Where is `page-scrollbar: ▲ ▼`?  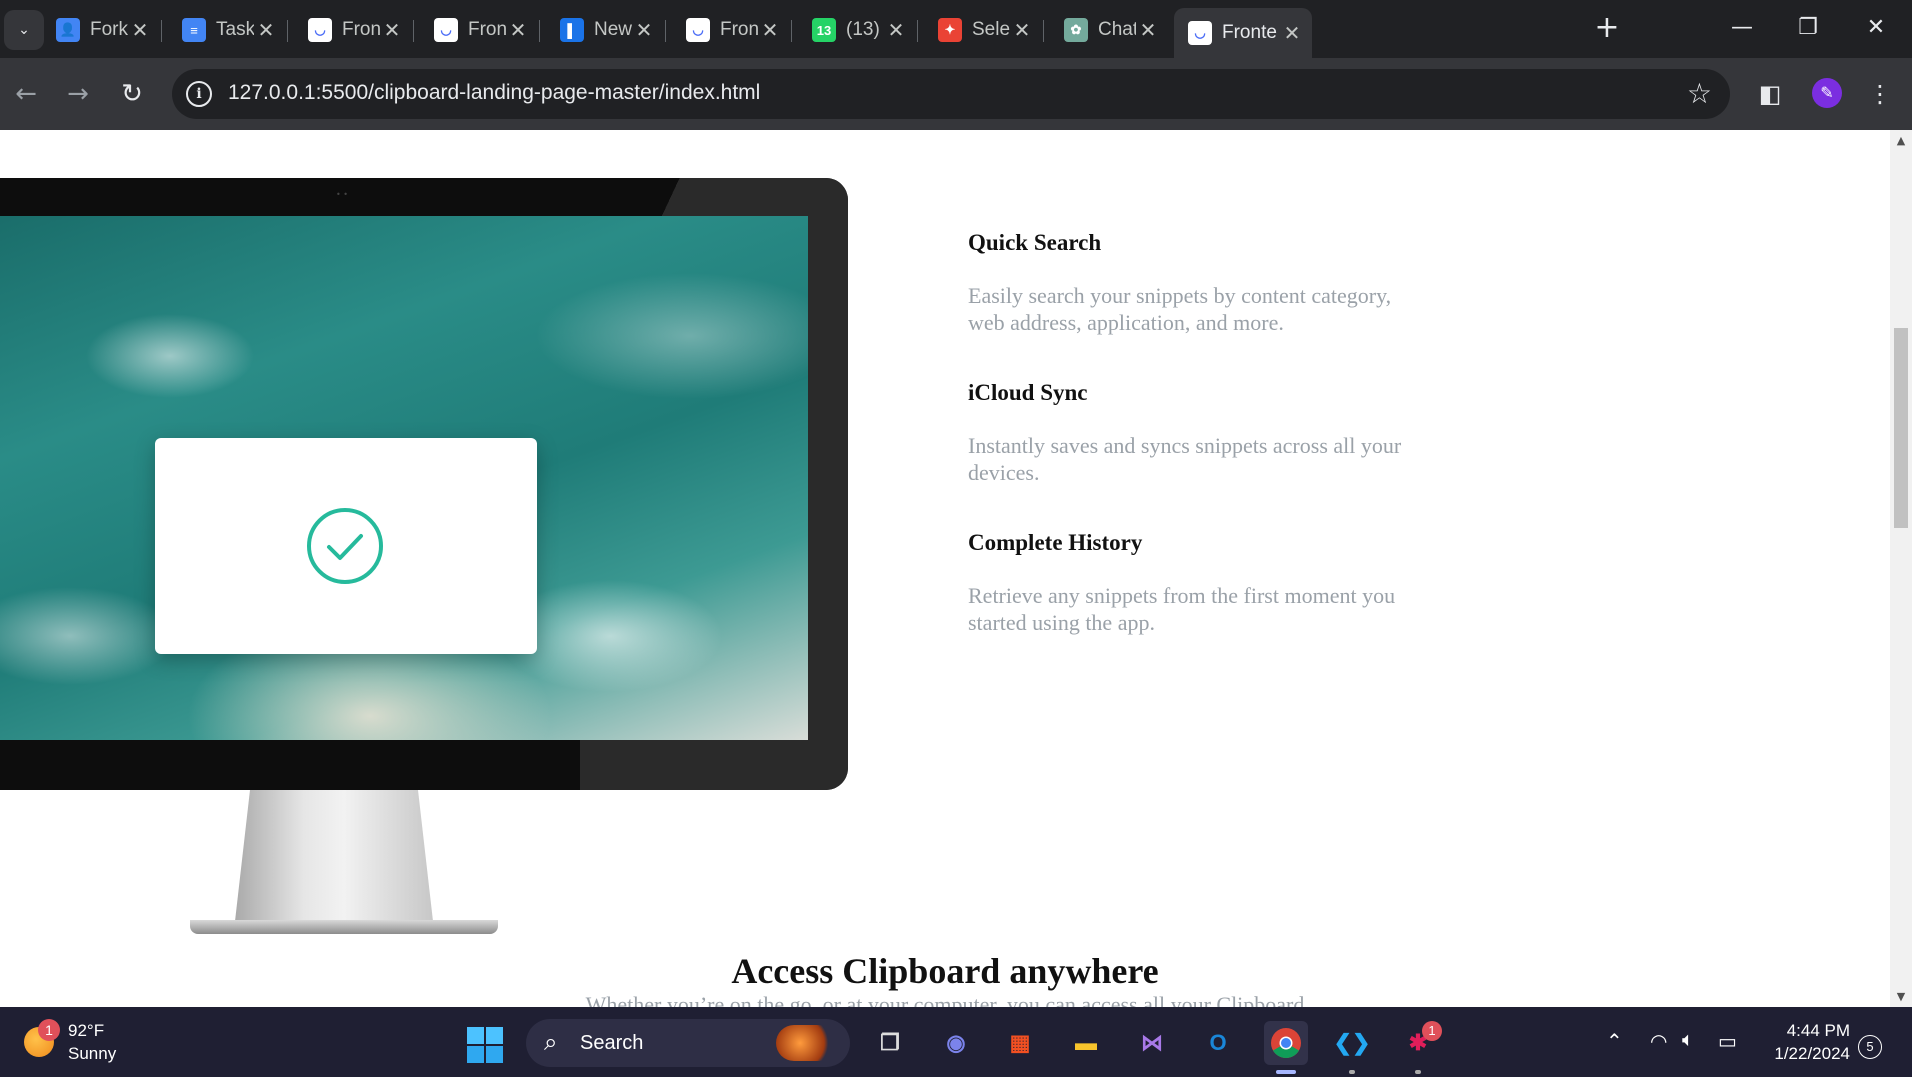 page-scrollbar: ▲ ▼ is located at coordinates (1901, 568).